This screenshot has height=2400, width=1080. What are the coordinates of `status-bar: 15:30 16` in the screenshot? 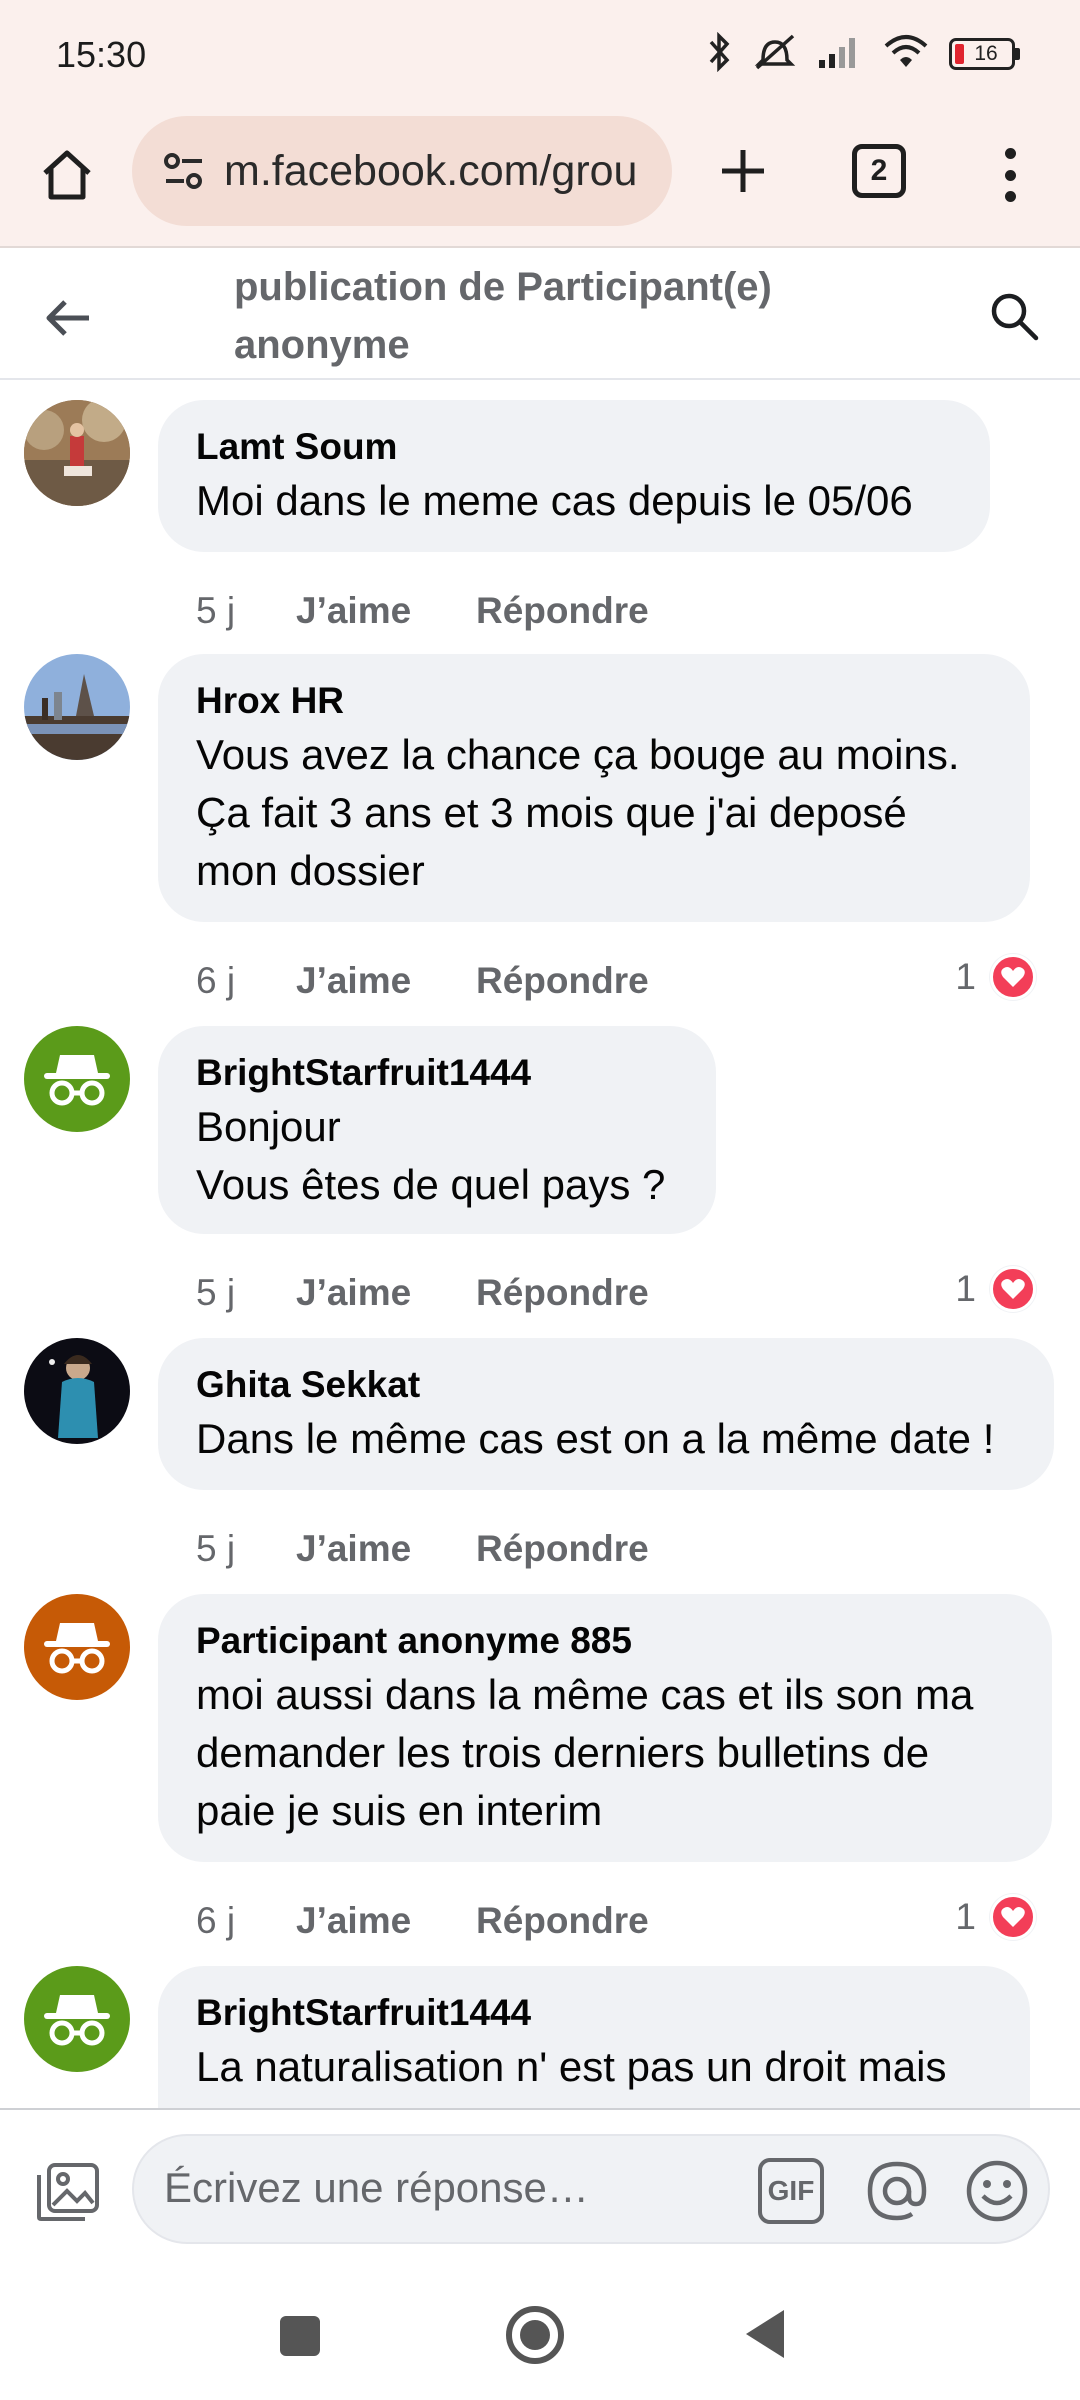 It's located at (540, 55).